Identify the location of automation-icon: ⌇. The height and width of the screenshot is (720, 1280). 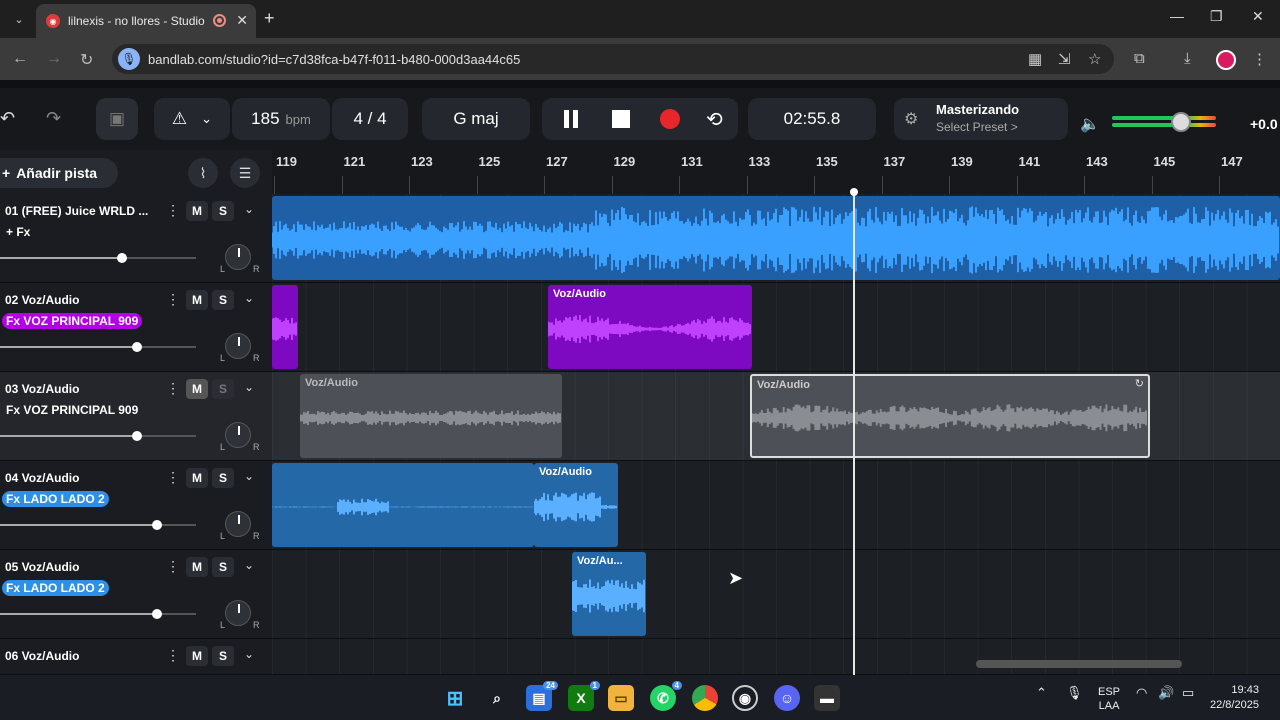
(203, 173).